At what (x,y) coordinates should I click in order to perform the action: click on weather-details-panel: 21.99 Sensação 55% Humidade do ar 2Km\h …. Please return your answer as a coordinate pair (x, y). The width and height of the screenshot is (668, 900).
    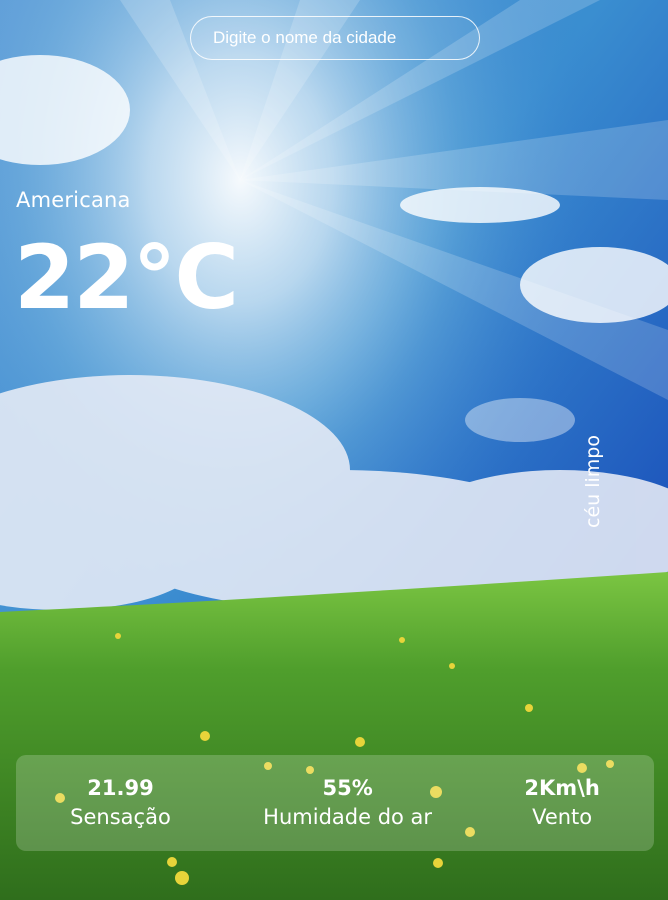
    Looking at the image, I should click on (335, 803).